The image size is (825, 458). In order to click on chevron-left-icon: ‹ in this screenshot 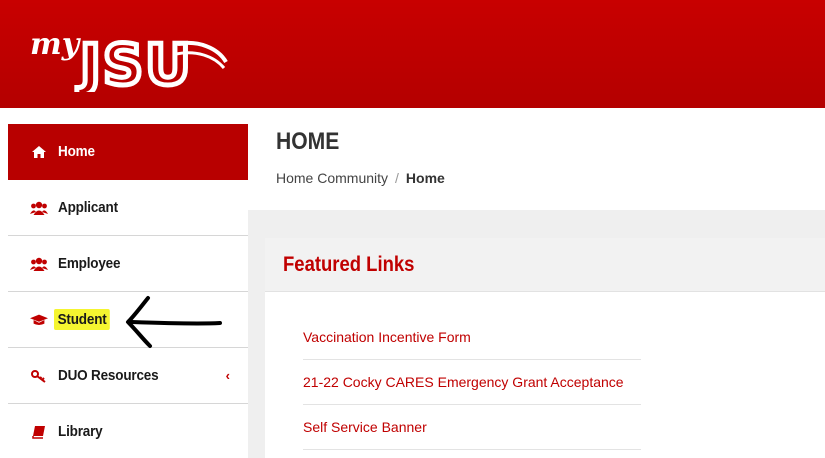, I will do `click(228, 375)`.